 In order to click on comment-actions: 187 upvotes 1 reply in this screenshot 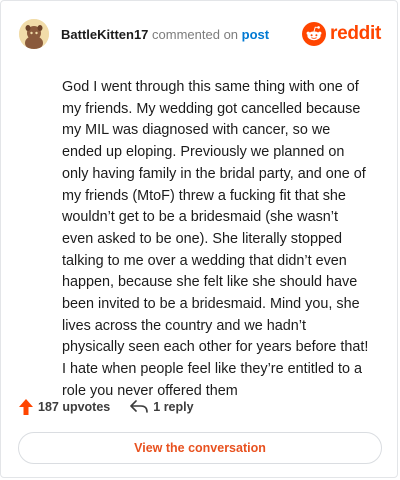, I will do `click(106, 407)`.